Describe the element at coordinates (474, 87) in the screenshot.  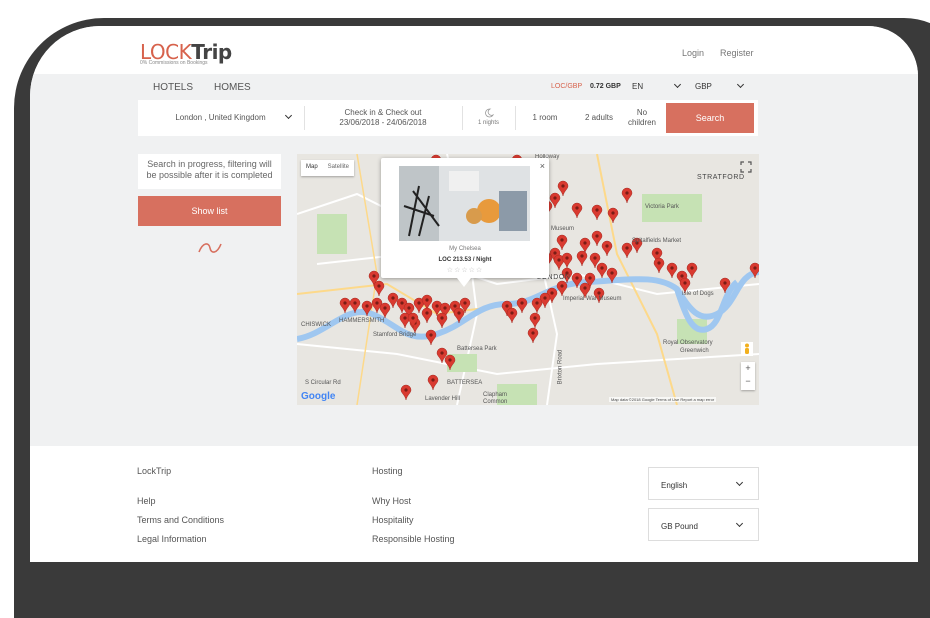
I see `nav-bar: HOTELS HOMES LOC/GBP 0.72 GBP EN GBP` at that location.